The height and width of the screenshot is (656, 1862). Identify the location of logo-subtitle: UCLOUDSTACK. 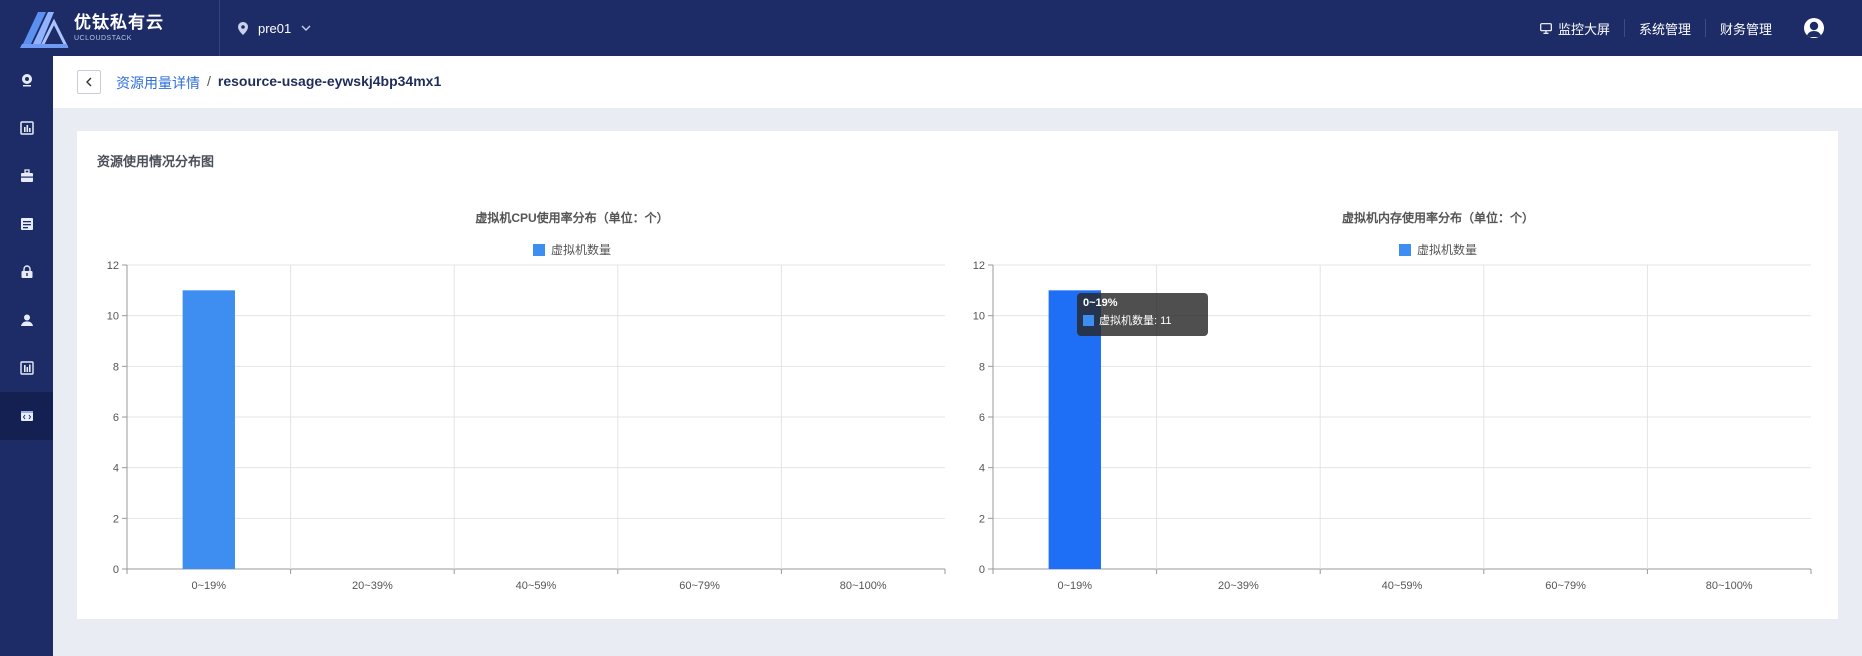
(103, 38).